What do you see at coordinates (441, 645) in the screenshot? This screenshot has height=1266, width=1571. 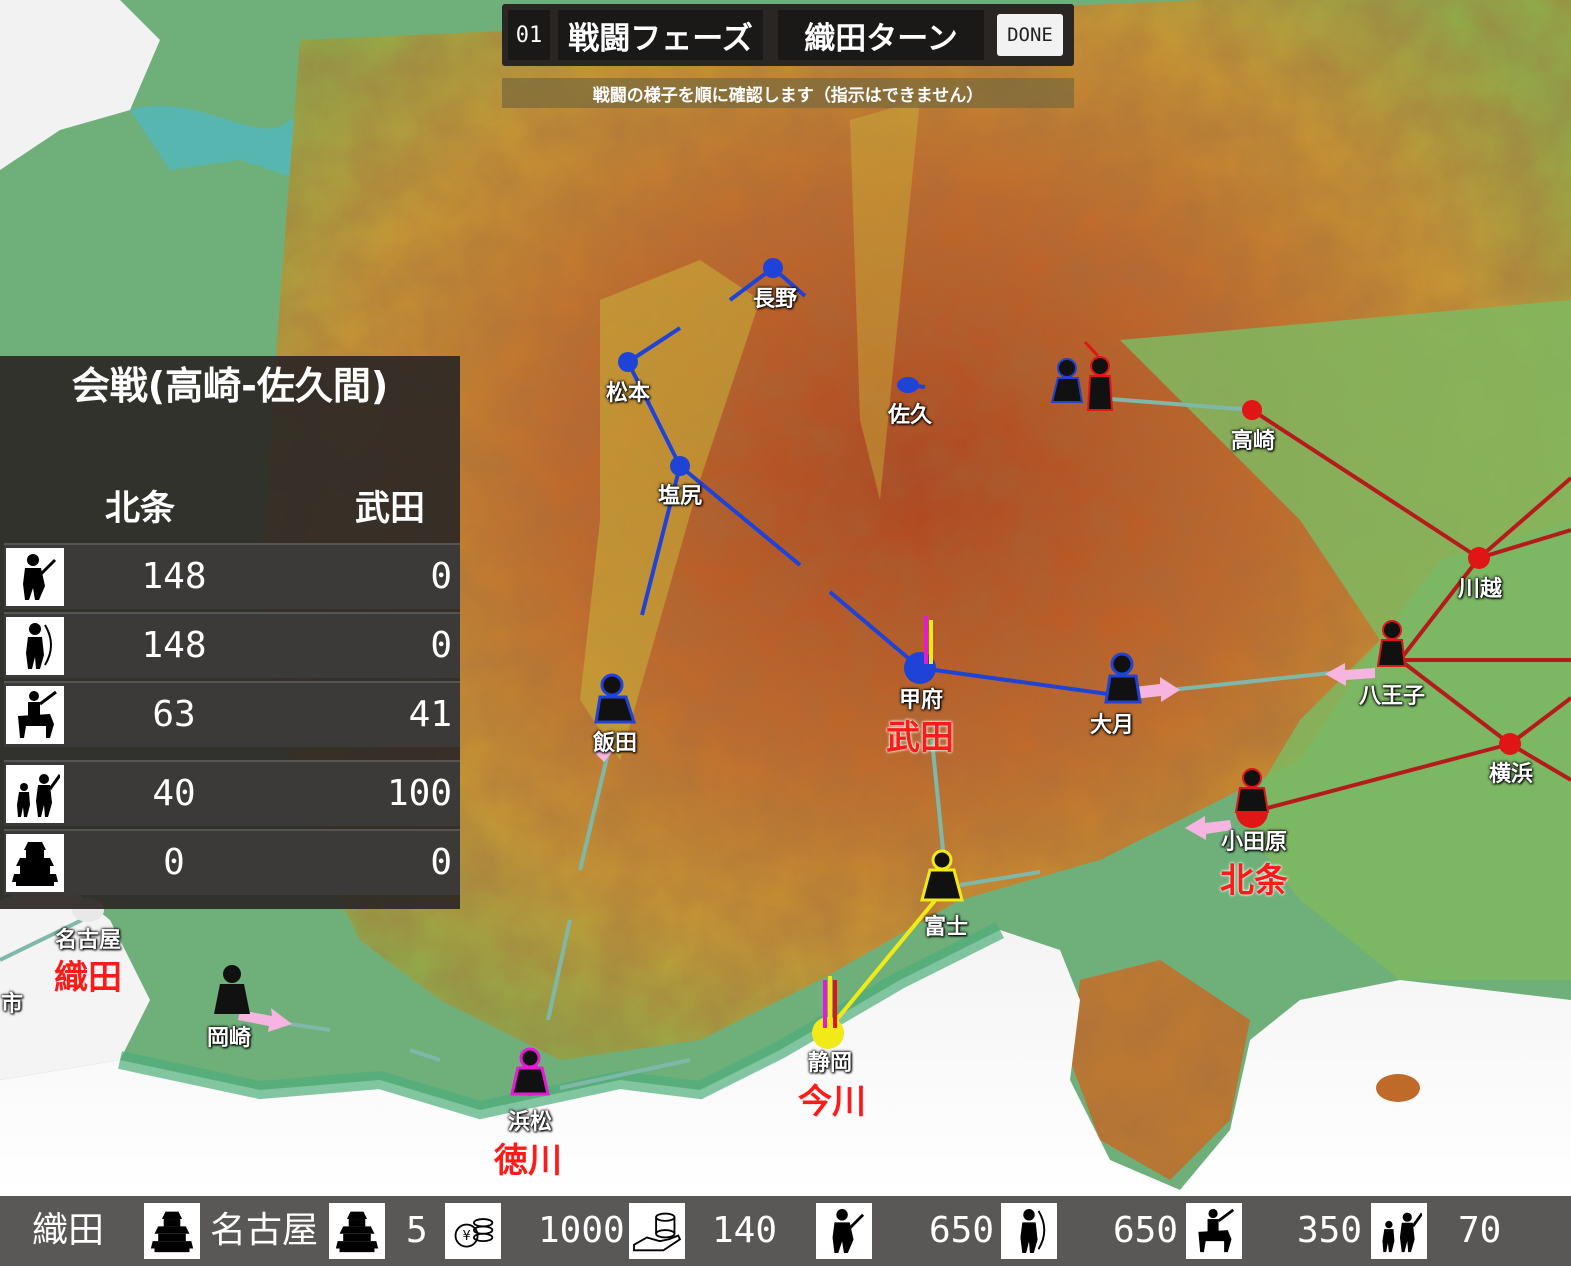 I see `battle-right-archer: 0` at bounding box center [441, 645].